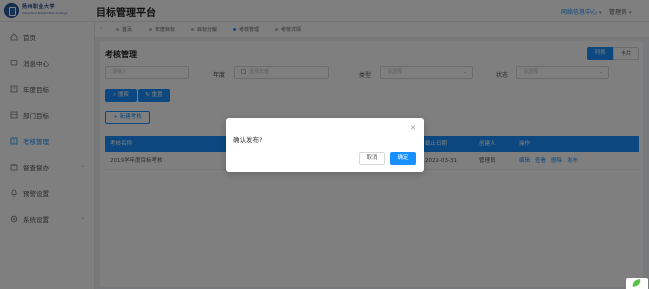 This screenshot has width=649, height=289. What do you see at coordinates (372, 158) in the screenshot?
I see `cancel-button: 取消` at bounding box center [372, 158].